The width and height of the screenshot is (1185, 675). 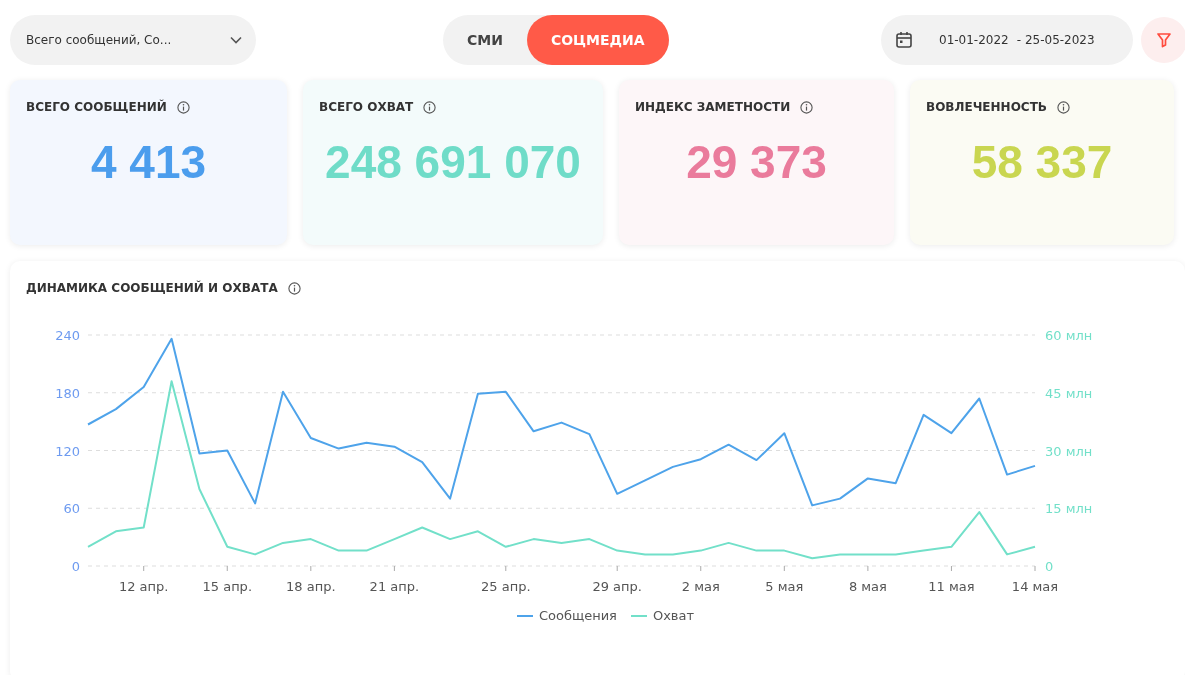 What do you see at coordinates (713, 107) in the screenshot?
I see `kpi-title: ИНДЕКС ЗАМЕТНОСТИ` at bounding box center [713, 107].